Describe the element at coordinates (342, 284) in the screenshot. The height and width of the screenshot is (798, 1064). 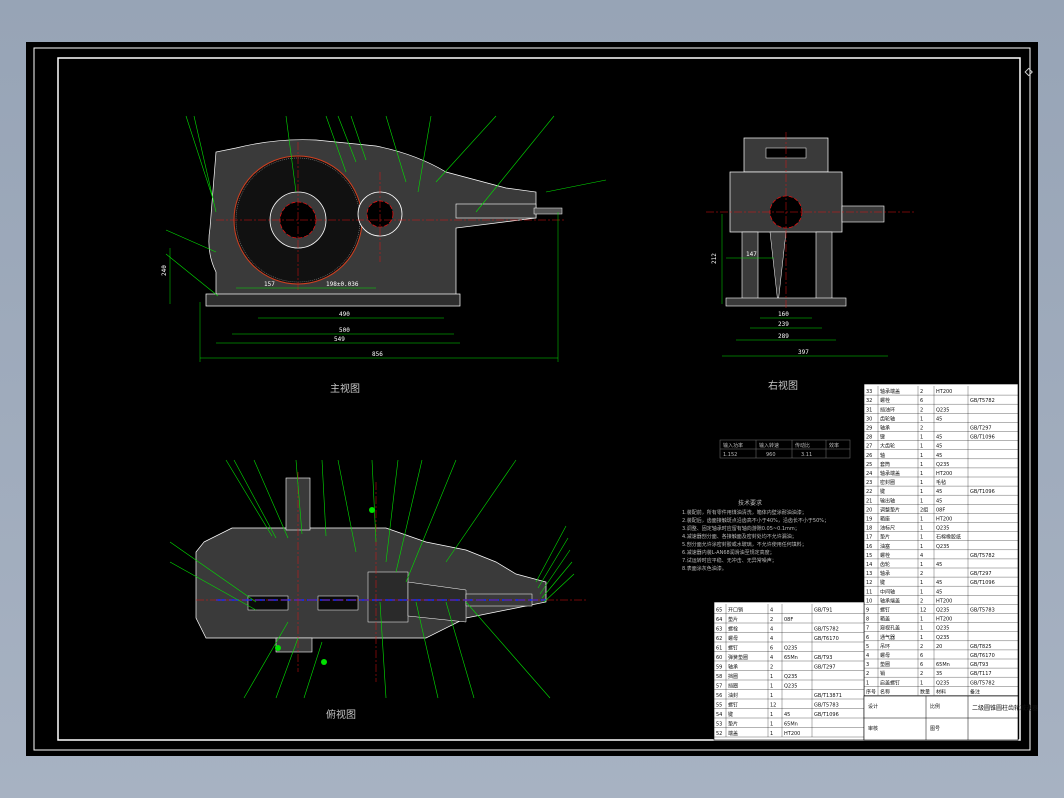
I see `dim-198: 198±0.036` at that location.